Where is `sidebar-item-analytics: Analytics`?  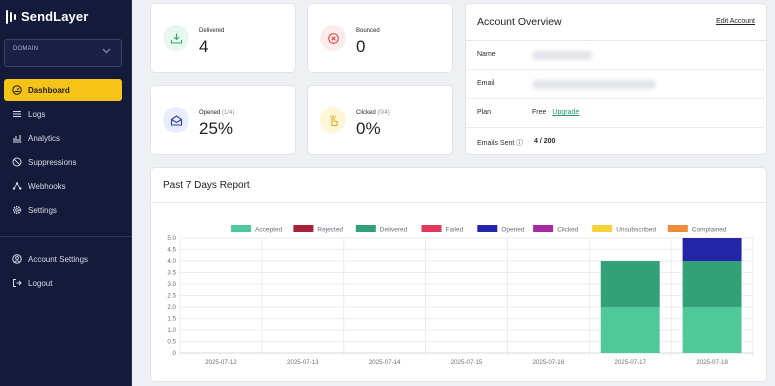 sidebar-item-analytics: Analytics is located at coordinates (63, 138).